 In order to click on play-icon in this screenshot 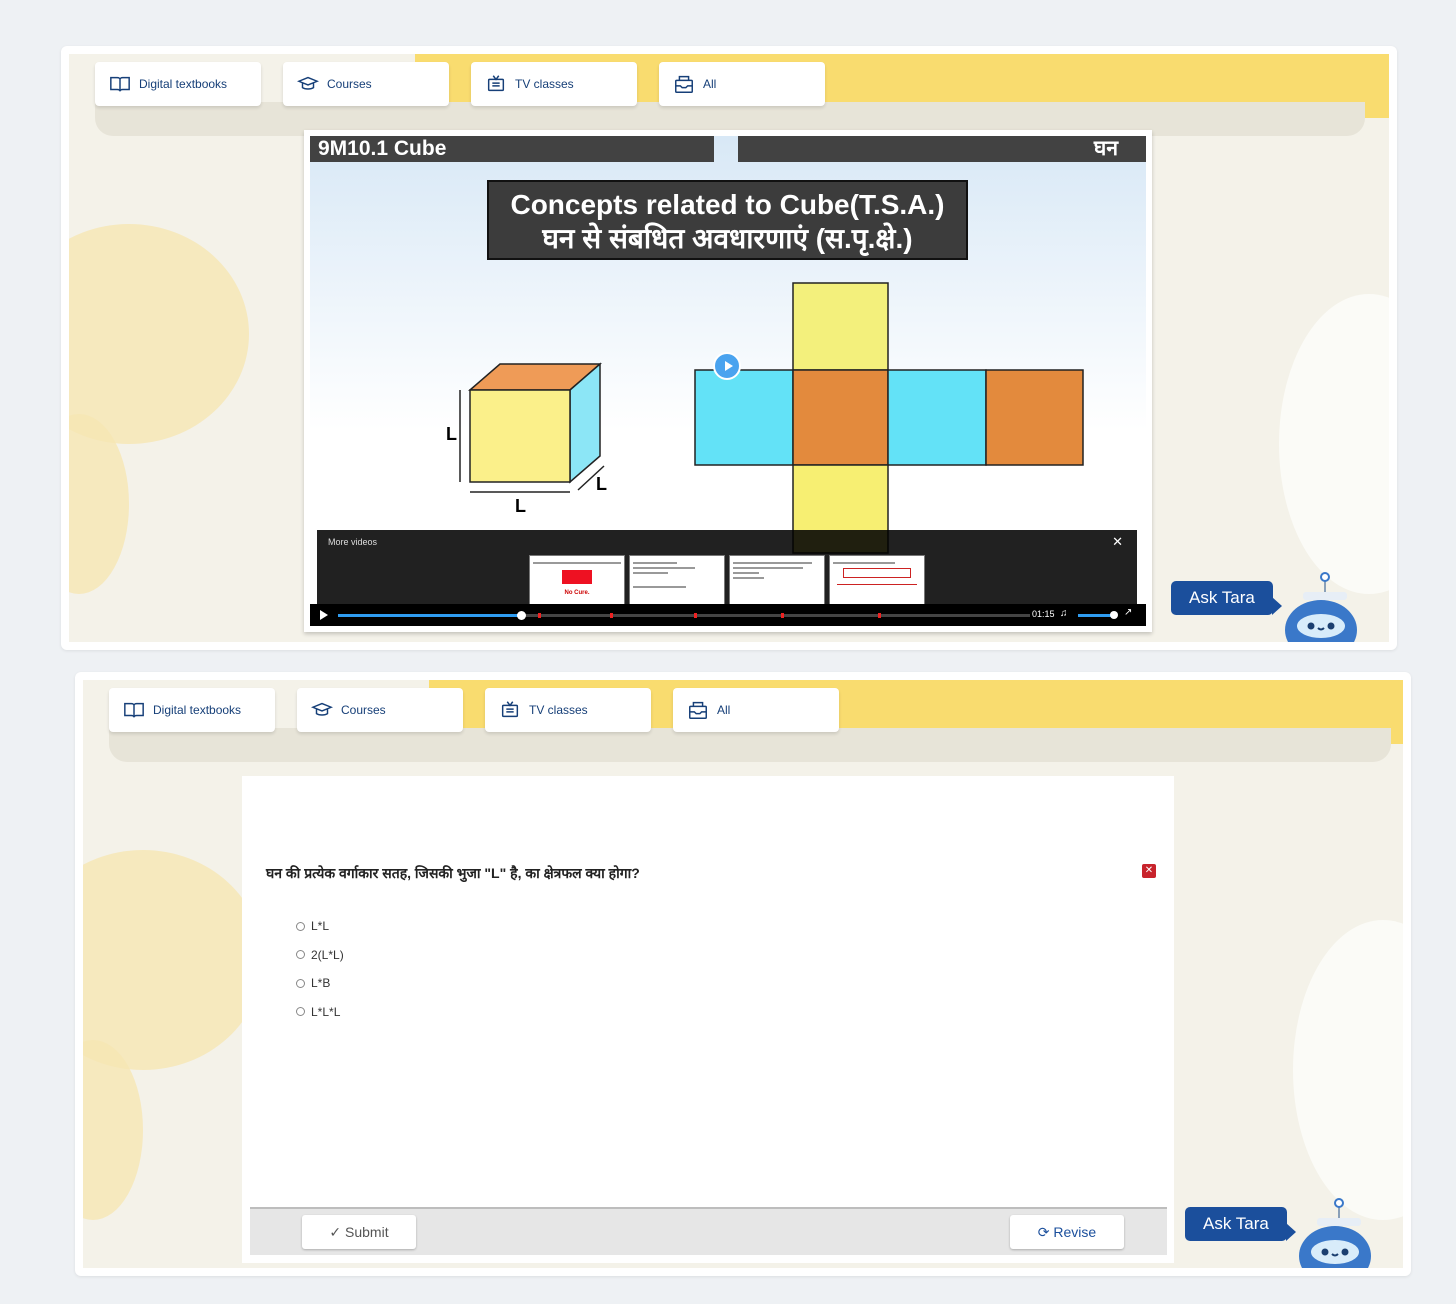, I will do `click(324, 615)`.